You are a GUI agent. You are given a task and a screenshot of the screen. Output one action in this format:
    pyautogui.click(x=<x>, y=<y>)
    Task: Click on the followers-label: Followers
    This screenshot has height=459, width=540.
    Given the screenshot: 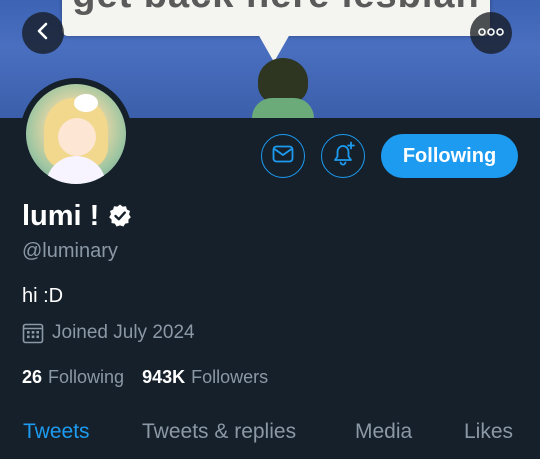 What is the action you would take?
    pyautogui.click(x=230, y=377)
    